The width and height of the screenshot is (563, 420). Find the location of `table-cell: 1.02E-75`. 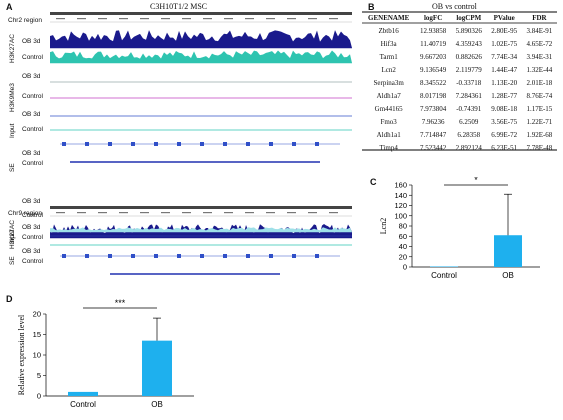

table-cell: 1.02E-75 is located at coordinates (504, 43).